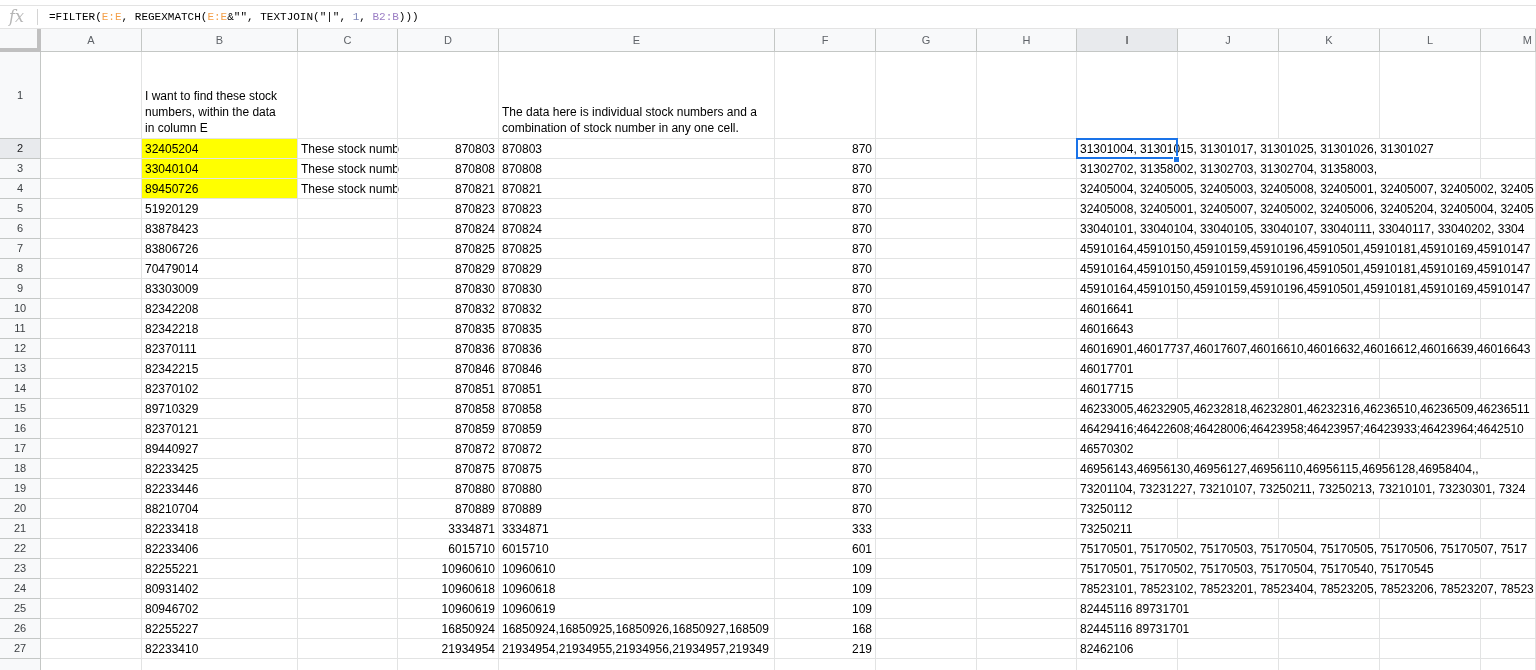  What do you see at coordinates (20, 308) in the screenshot?
I see `row-header: 10` at bounding box center [20, 308].